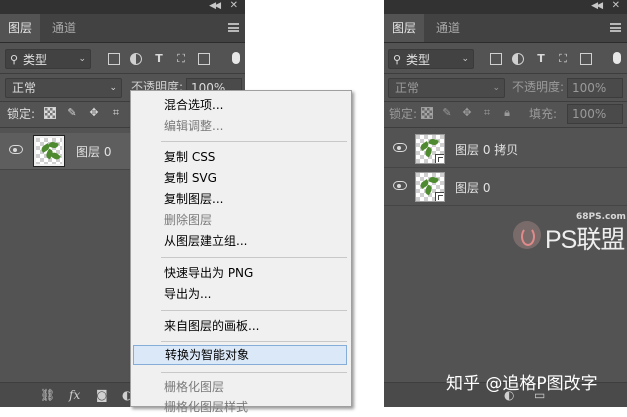  Describe the element at coordinates (206, 407) in the screenshot. I see `menu-item-rasterize-layer-style: 栅格化图层样式` at that location.